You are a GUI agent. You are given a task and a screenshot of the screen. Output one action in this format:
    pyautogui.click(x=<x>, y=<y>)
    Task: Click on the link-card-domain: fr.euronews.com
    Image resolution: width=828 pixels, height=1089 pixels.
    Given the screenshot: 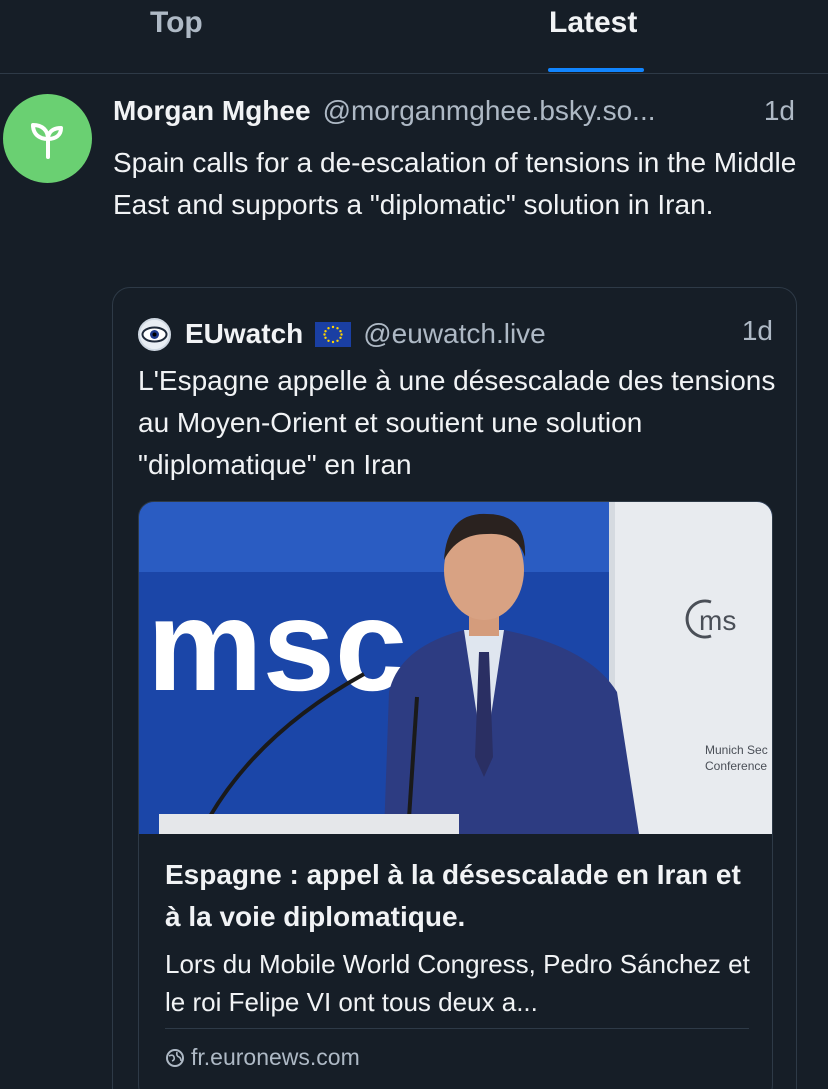 What is the action you would take?
    pyautogui.click(x=262, y=1057)
    